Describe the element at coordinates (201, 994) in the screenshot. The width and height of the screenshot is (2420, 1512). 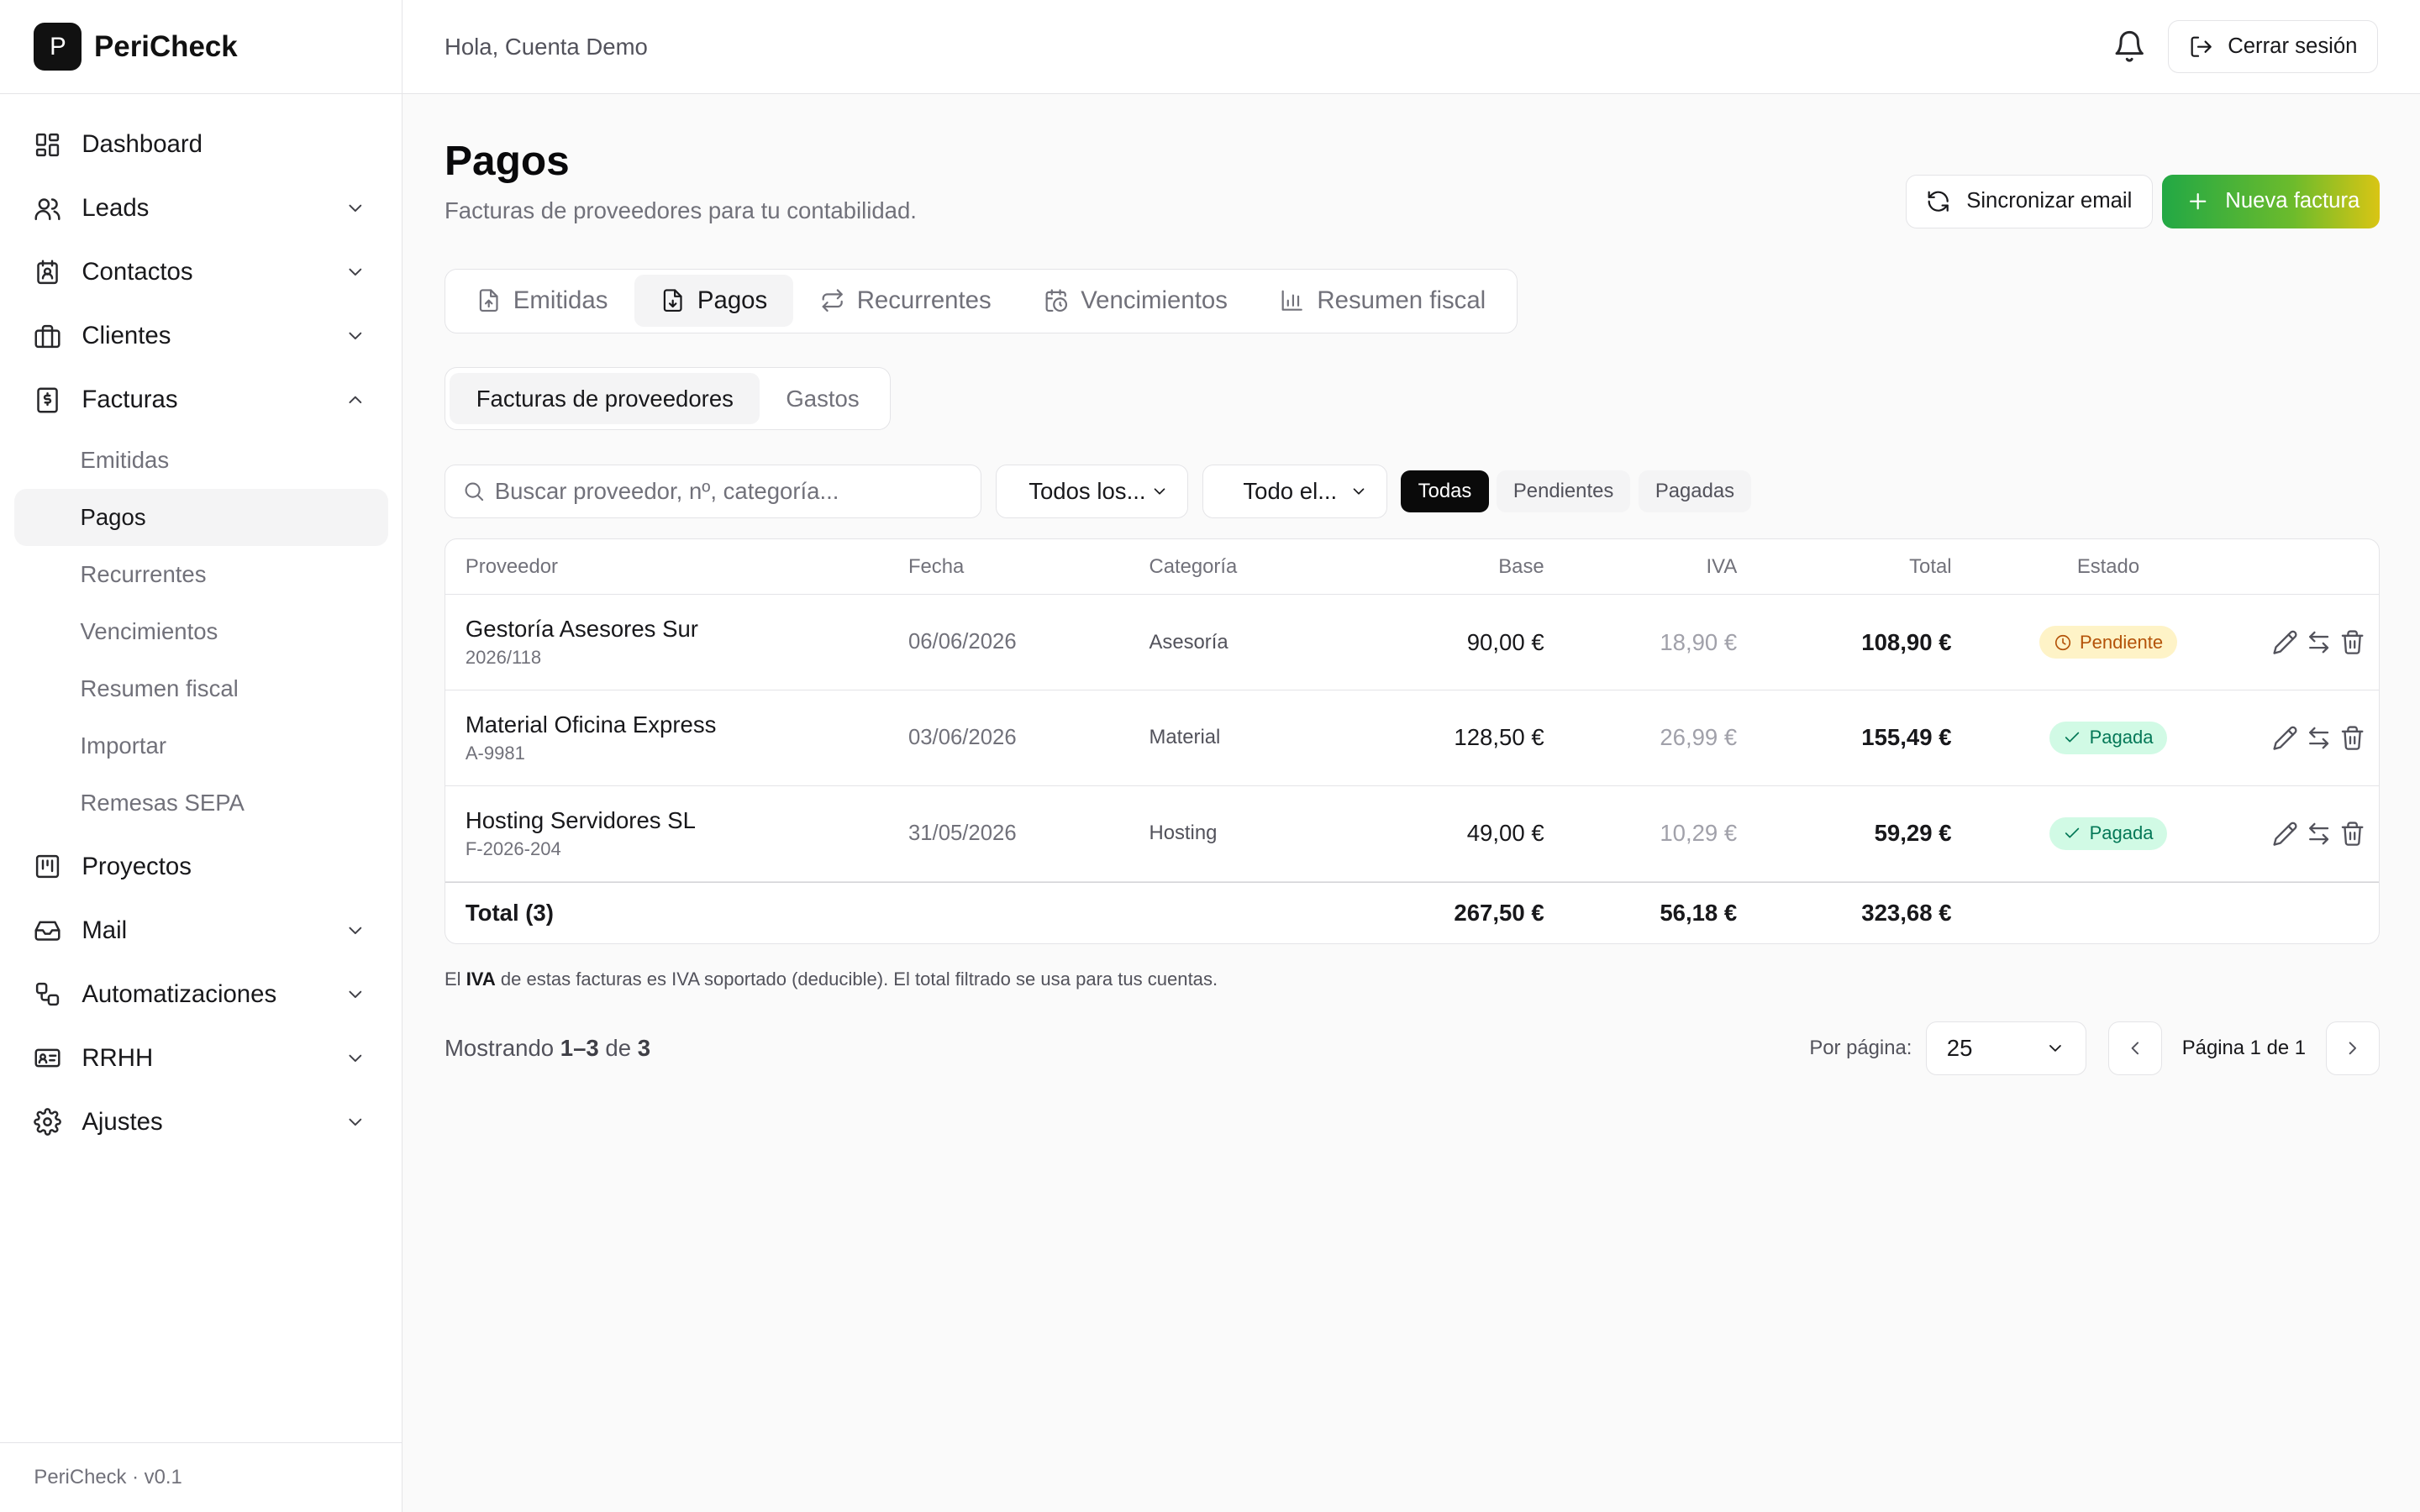
I see `sidebar-item-automatizaciones: Automatizaciones` at that location.